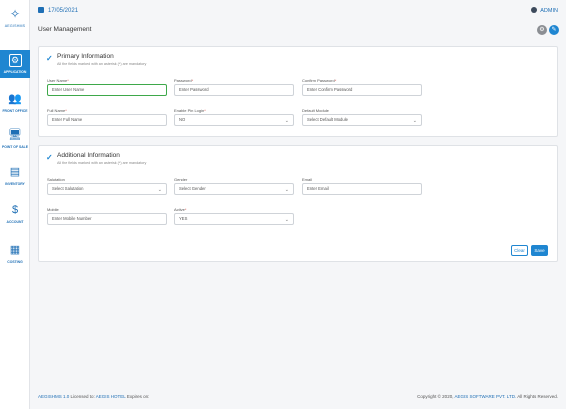 This screenshot has width=566, height=409. I want to click on sidebar-item-account: $ ACCOUNT, so click(15, 213).